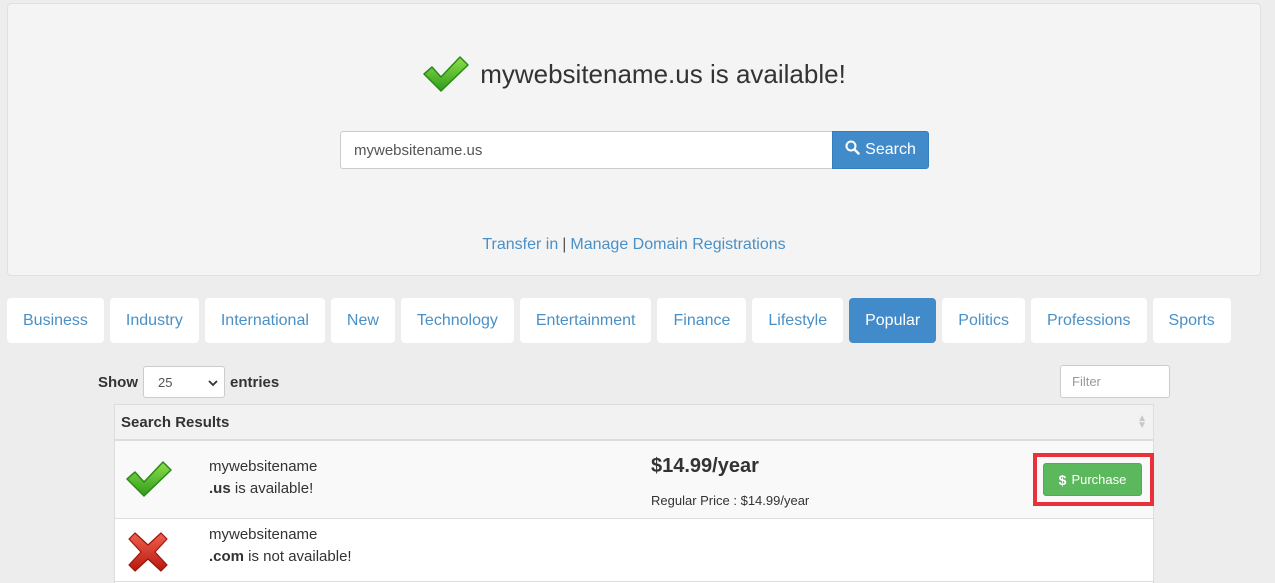 This screenshot has height=583, width=1275. I want to click on search-results-header: Search Results ▲ ▼, so click(634, 423).